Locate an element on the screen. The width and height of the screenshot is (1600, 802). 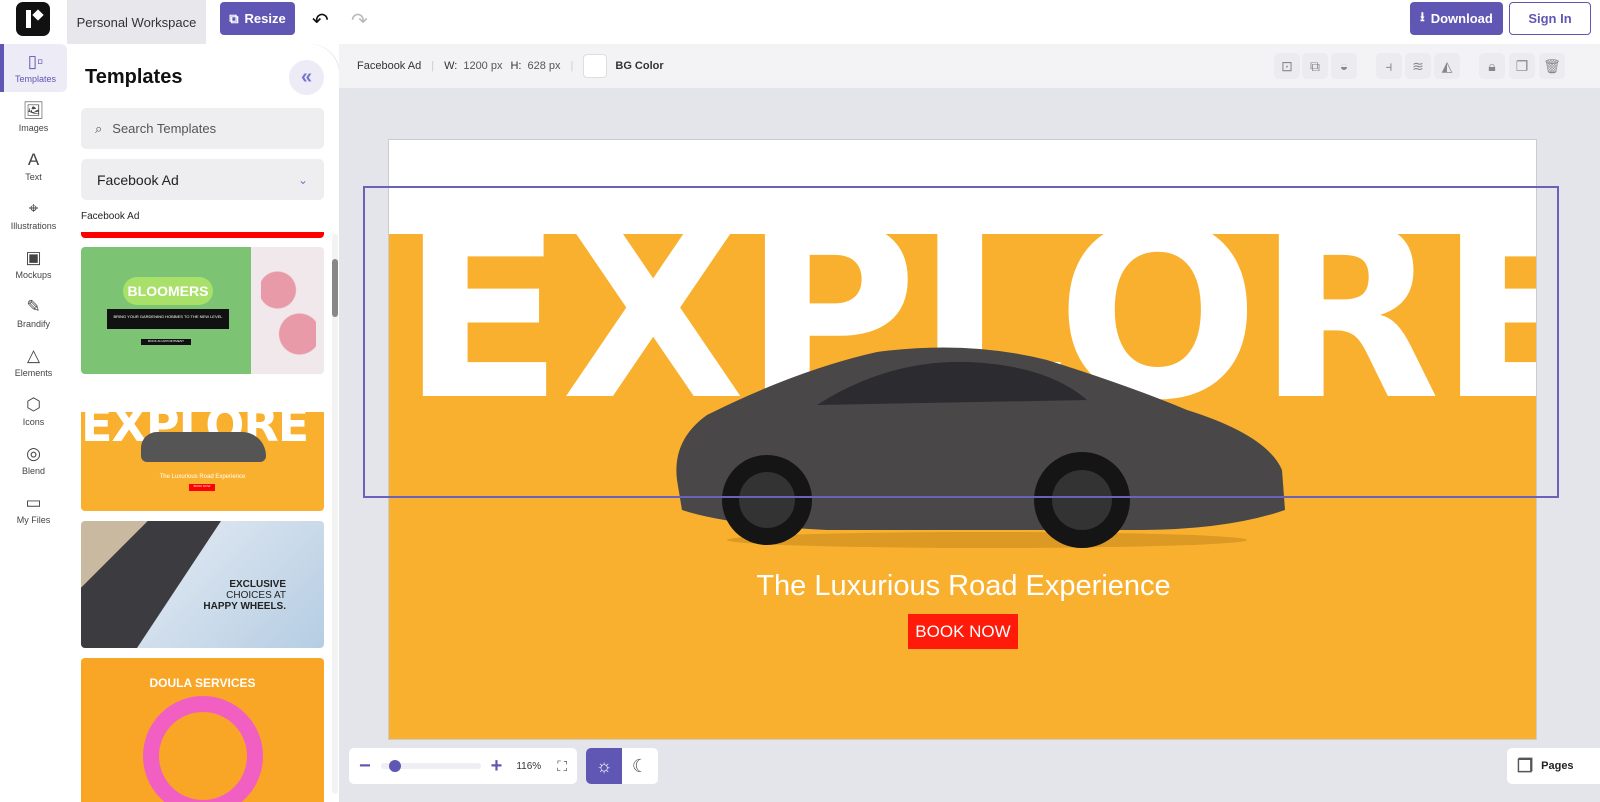
position-icon: ⊡ is located at coordinates (1287, 66).